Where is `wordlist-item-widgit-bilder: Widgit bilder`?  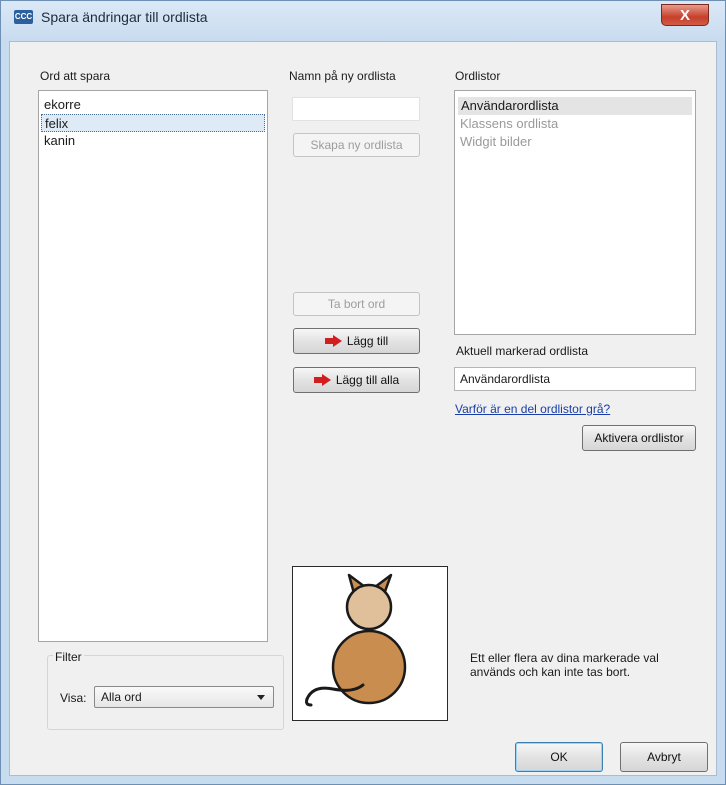 wordlist-item-widgit-bilder: Widgit bilder is located at coordinates (575, 142).